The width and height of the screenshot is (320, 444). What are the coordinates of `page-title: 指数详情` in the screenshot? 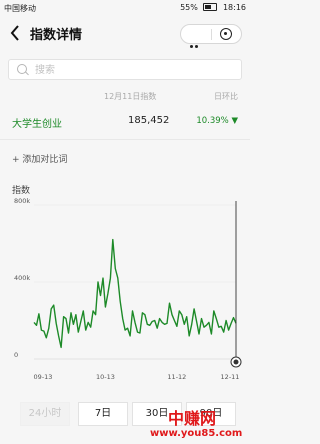 It's located at (56, 35).